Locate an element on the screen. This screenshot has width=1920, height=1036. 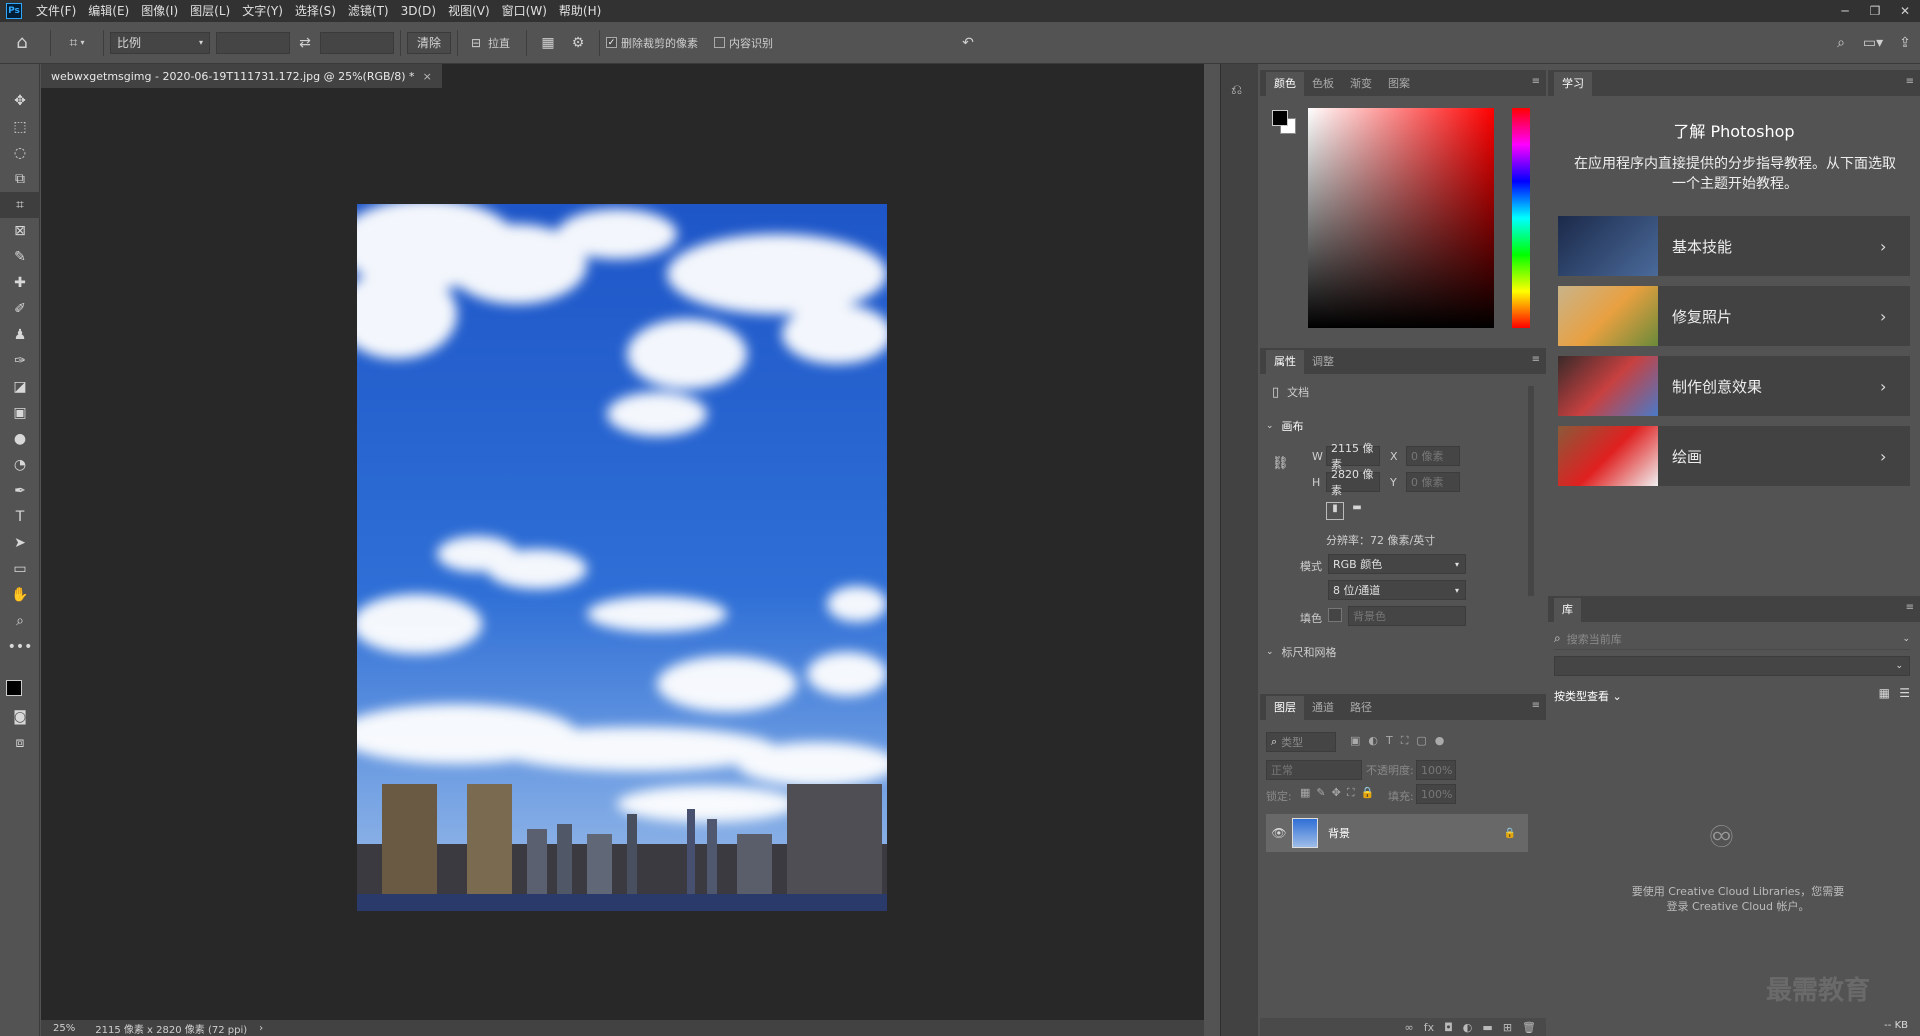
fill-input: 100% is located at coordinates (1436, 794).